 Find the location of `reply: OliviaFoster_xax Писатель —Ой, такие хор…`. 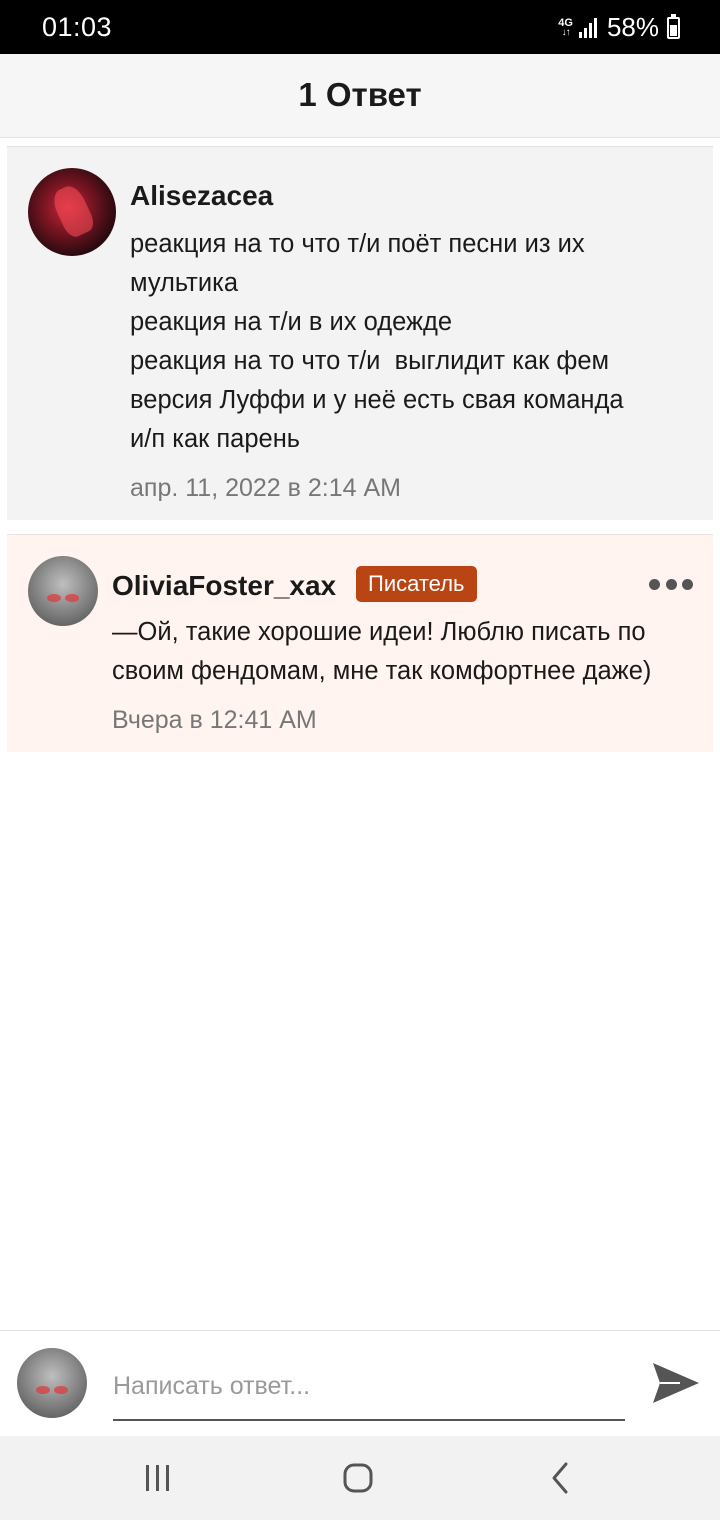

reply: OliviaFoster_xax Писатель —Ой, такие хор… is located at coordinates (360, 643).